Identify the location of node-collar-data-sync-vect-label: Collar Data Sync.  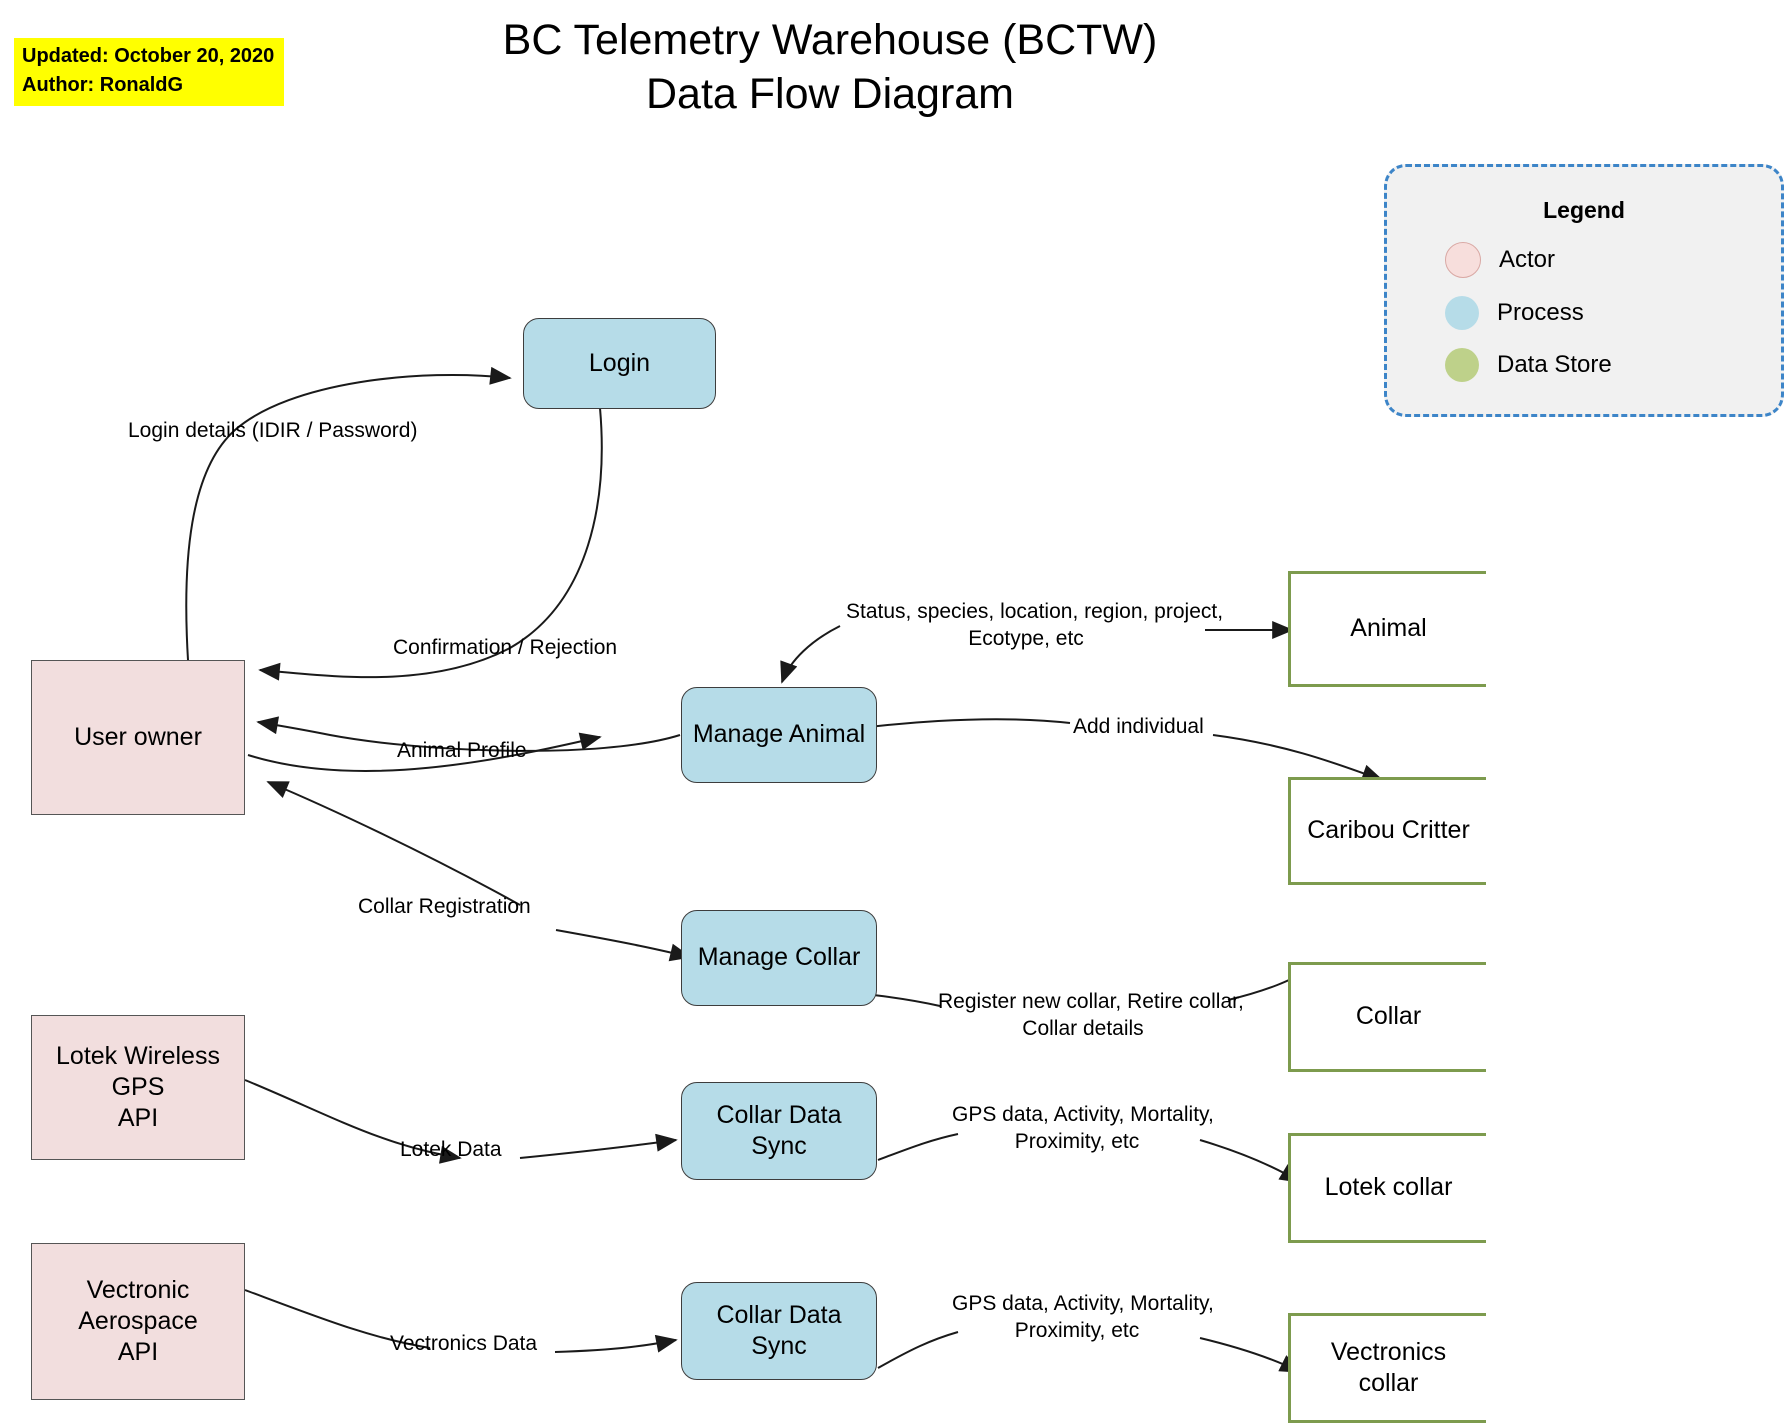
(779, 1330).